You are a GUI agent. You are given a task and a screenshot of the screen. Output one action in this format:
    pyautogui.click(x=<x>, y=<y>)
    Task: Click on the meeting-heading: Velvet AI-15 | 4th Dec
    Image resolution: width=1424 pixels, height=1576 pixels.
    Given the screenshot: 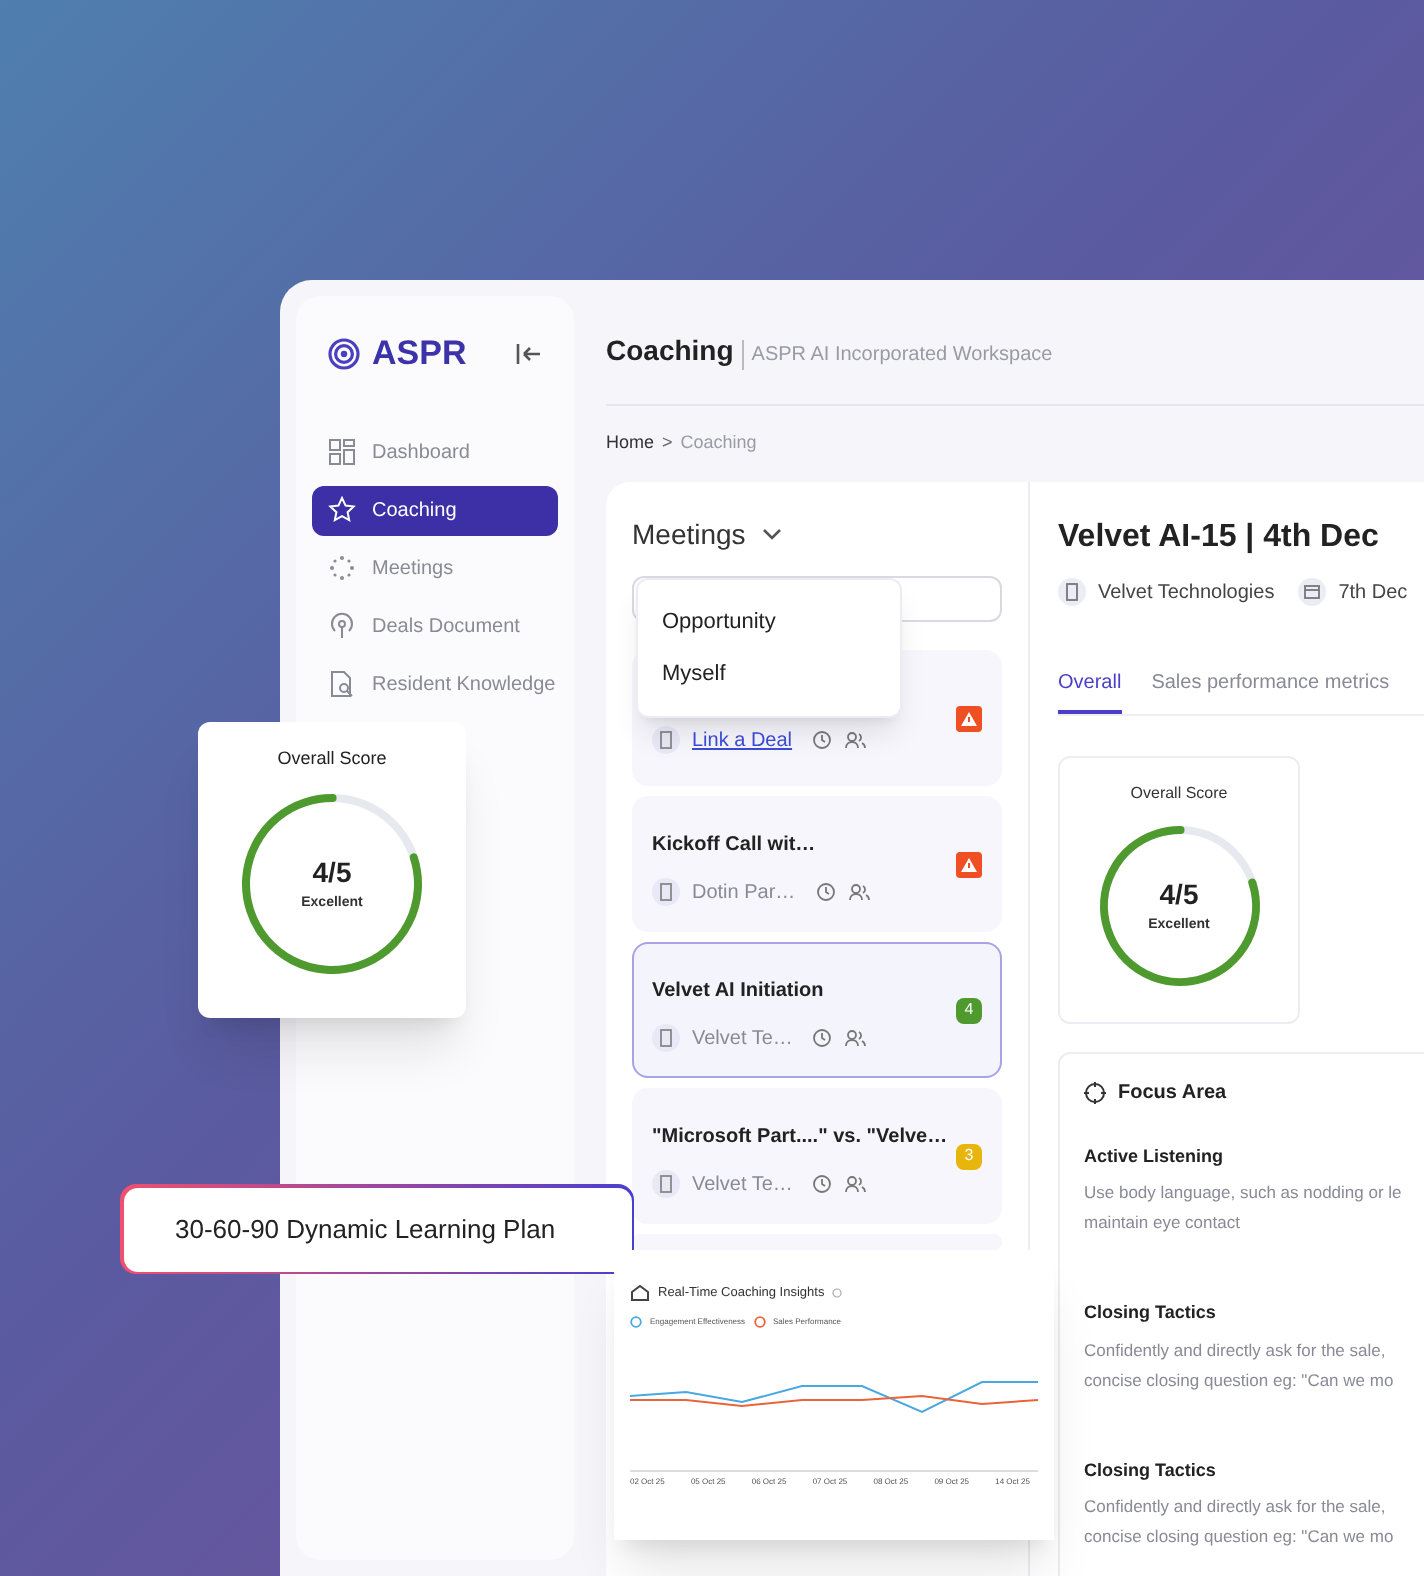 What is the action you would take?
    pyautogui.click(x=1219, y=537)
    